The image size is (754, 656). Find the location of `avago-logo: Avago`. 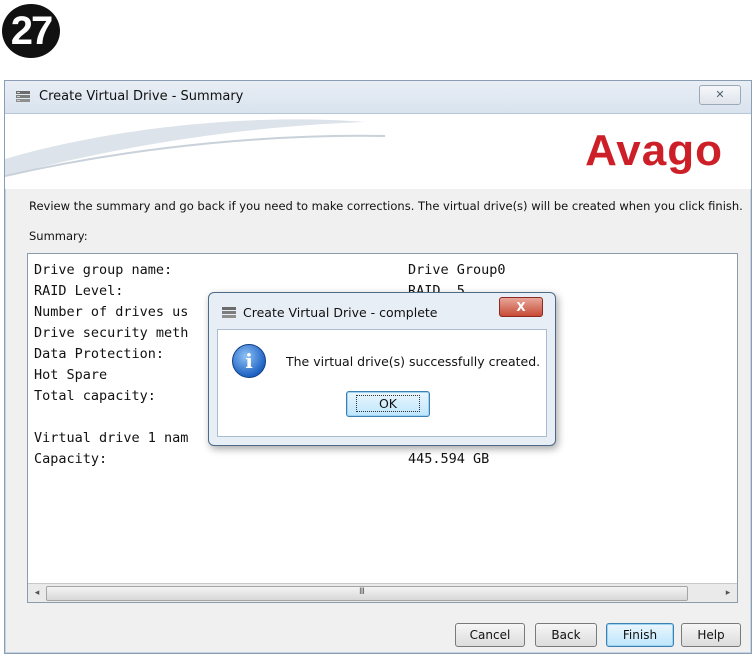

avago-logo: Avago is located at coordinates (654, 150).